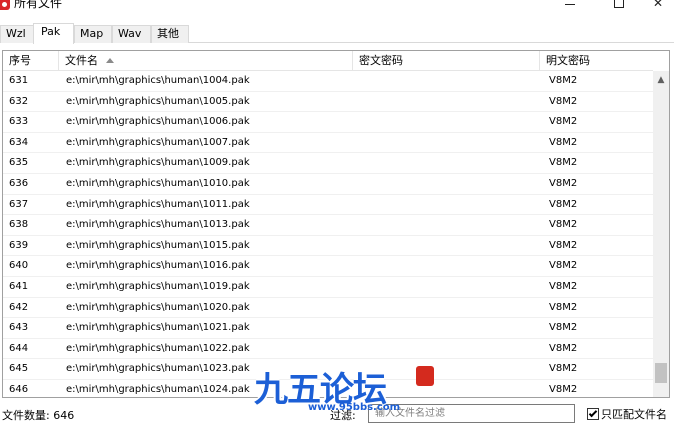 Image resolution: width=674 pixels, height=427 pixels. I want to click on close-icon: ✕, so click(658, 5).